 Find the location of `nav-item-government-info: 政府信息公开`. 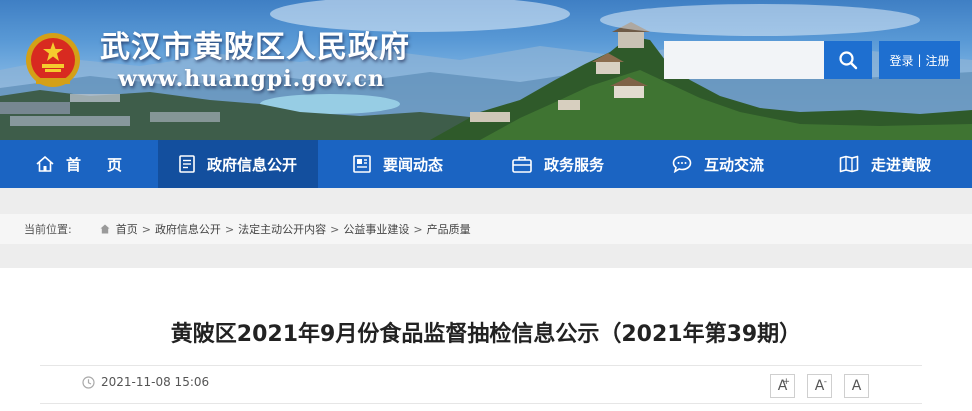

nav-item-government-info: 政府信息公开 is located at coordinates (238, 164).